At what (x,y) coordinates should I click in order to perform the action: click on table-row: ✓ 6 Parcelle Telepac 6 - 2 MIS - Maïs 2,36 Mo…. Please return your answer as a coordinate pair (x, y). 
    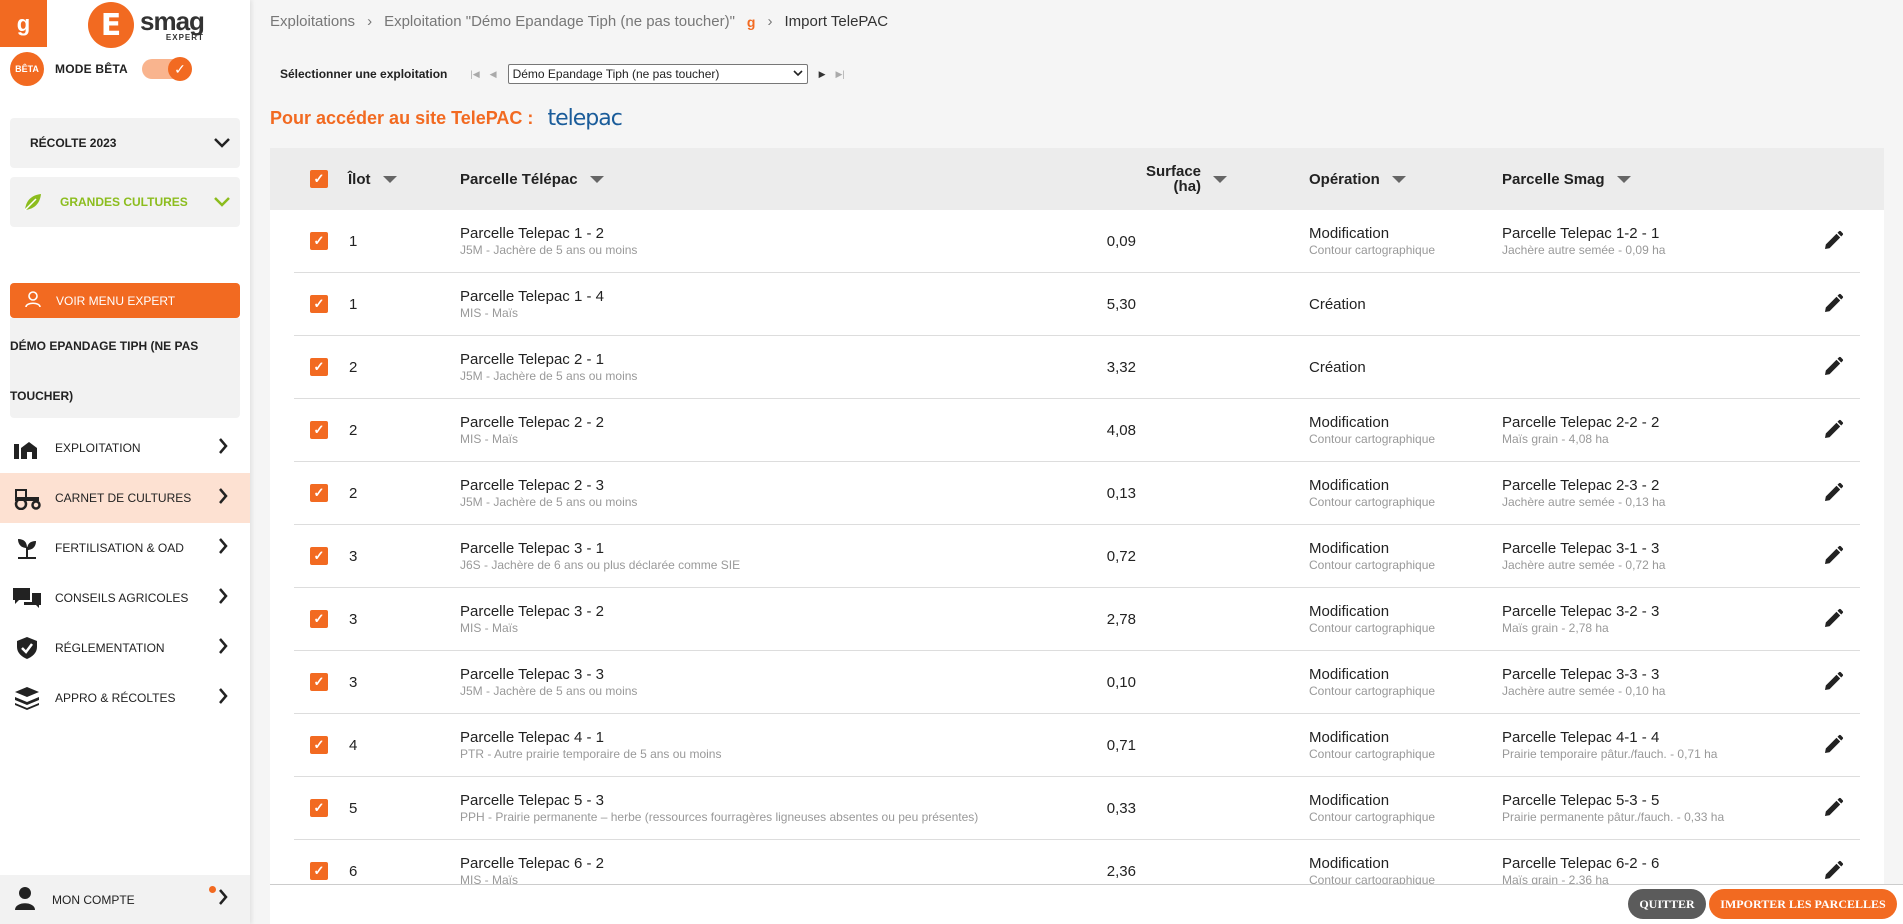
    Looking at the image, I should click on (1077, 862).